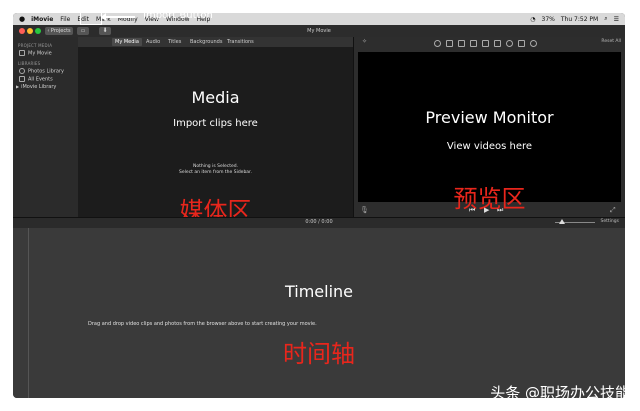 The width and height of the screenshot is (640, 411). Describe the element at coordinates (22, 19) in the screenshot. I see `apple-menu-icon: ●` at that location.